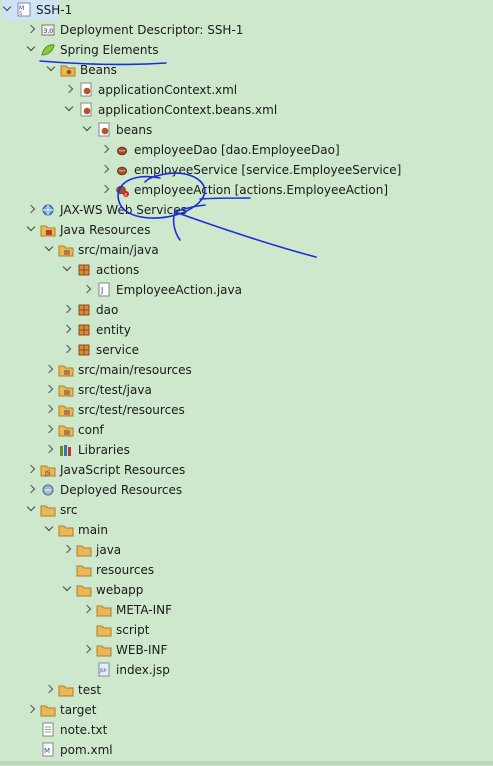 The image size is (493, 766). Describe the element at coordinates (48, 730) in the screenshot. I see `text-file-icon` at that location.